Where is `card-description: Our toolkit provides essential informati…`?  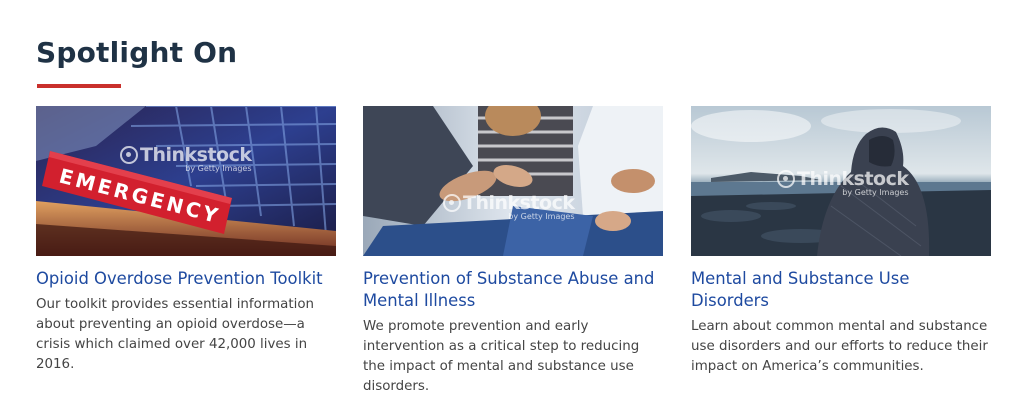
card-description: Our toolkit provides essential informati… is located at coordinates (175, 334).